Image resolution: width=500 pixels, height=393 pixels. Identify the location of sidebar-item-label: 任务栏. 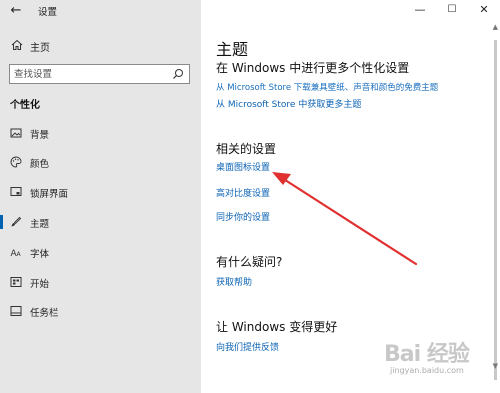
(44, 313).